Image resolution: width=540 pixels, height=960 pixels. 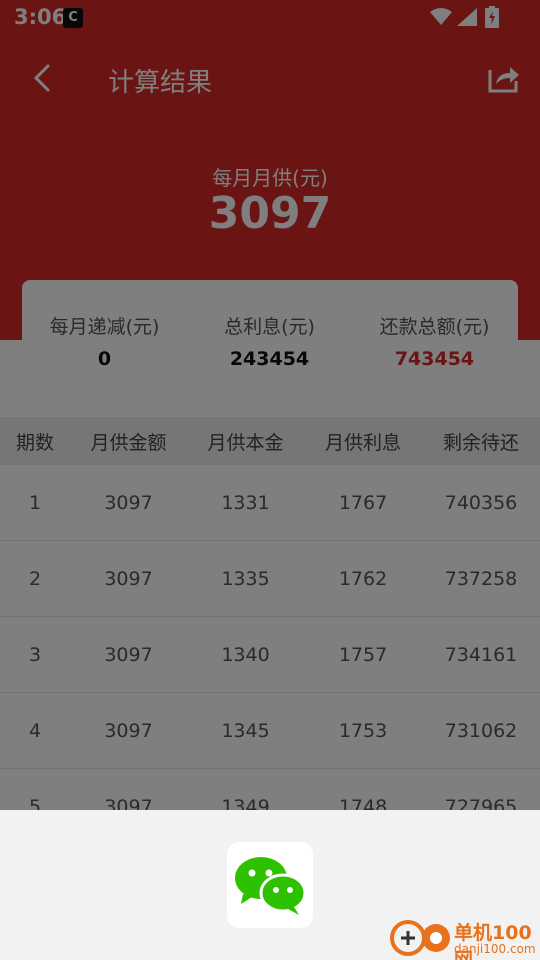 I want to click on watermark-logo-icon, so click(x=420, y=938).